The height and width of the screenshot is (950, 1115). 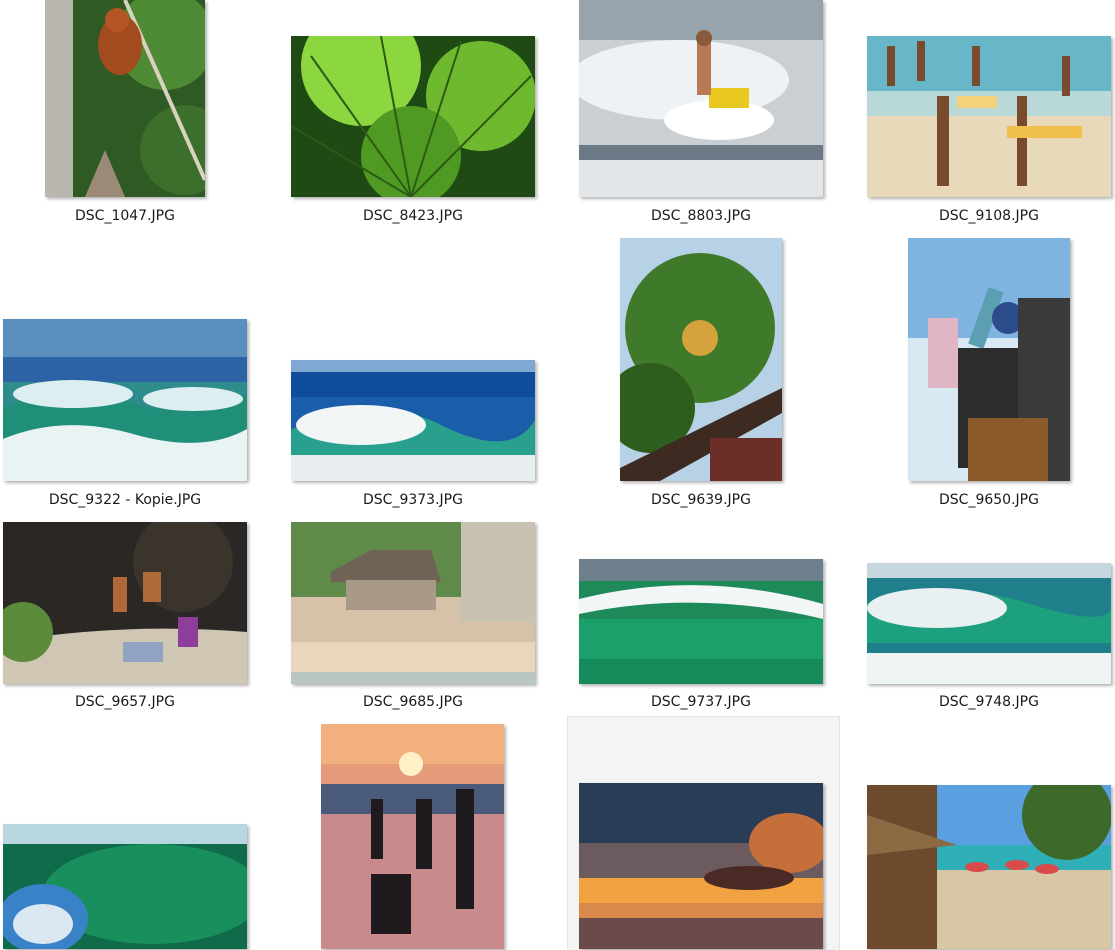 What do you see at coordinates (989, 116) in the screenshot?
I see `thumbnail-beach-people` at bounding box center [989, 116].